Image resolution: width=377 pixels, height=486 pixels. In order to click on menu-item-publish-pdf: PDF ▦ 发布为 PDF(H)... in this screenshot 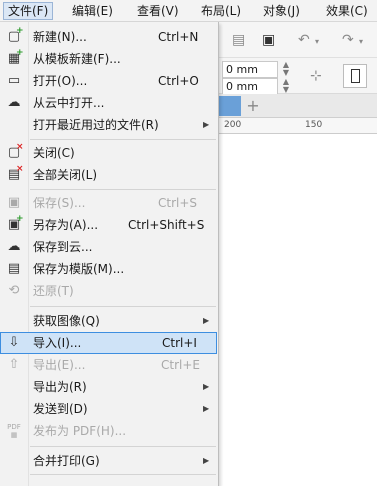, I will do `click(108, 431)`.